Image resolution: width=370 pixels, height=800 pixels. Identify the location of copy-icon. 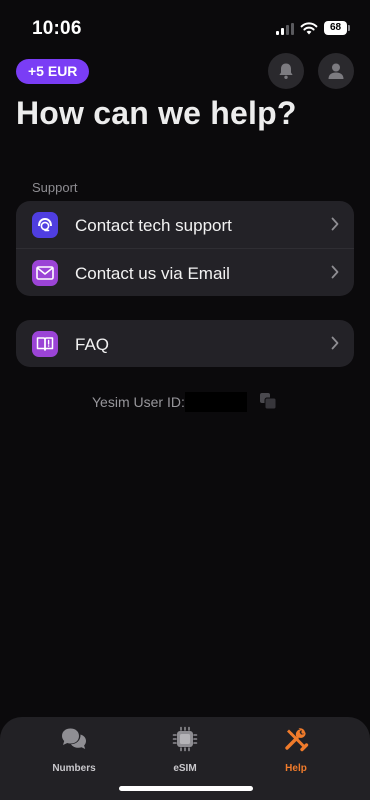
(268, 401).